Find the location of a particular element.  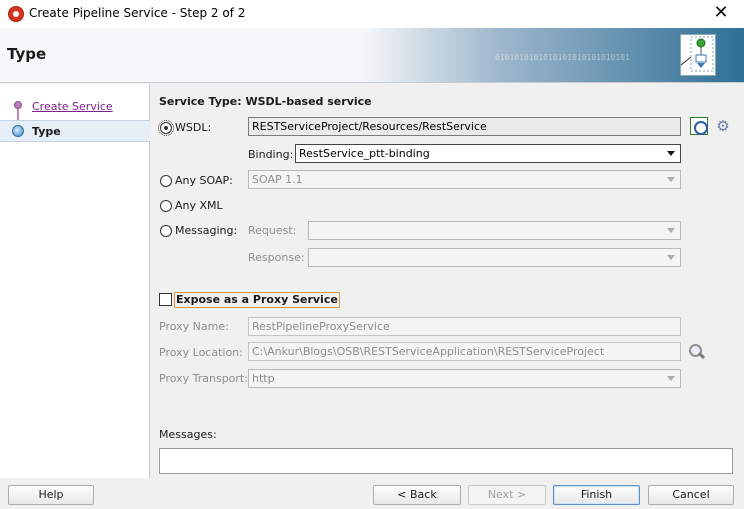

help-button: Help is located at coordinates (51, 495).